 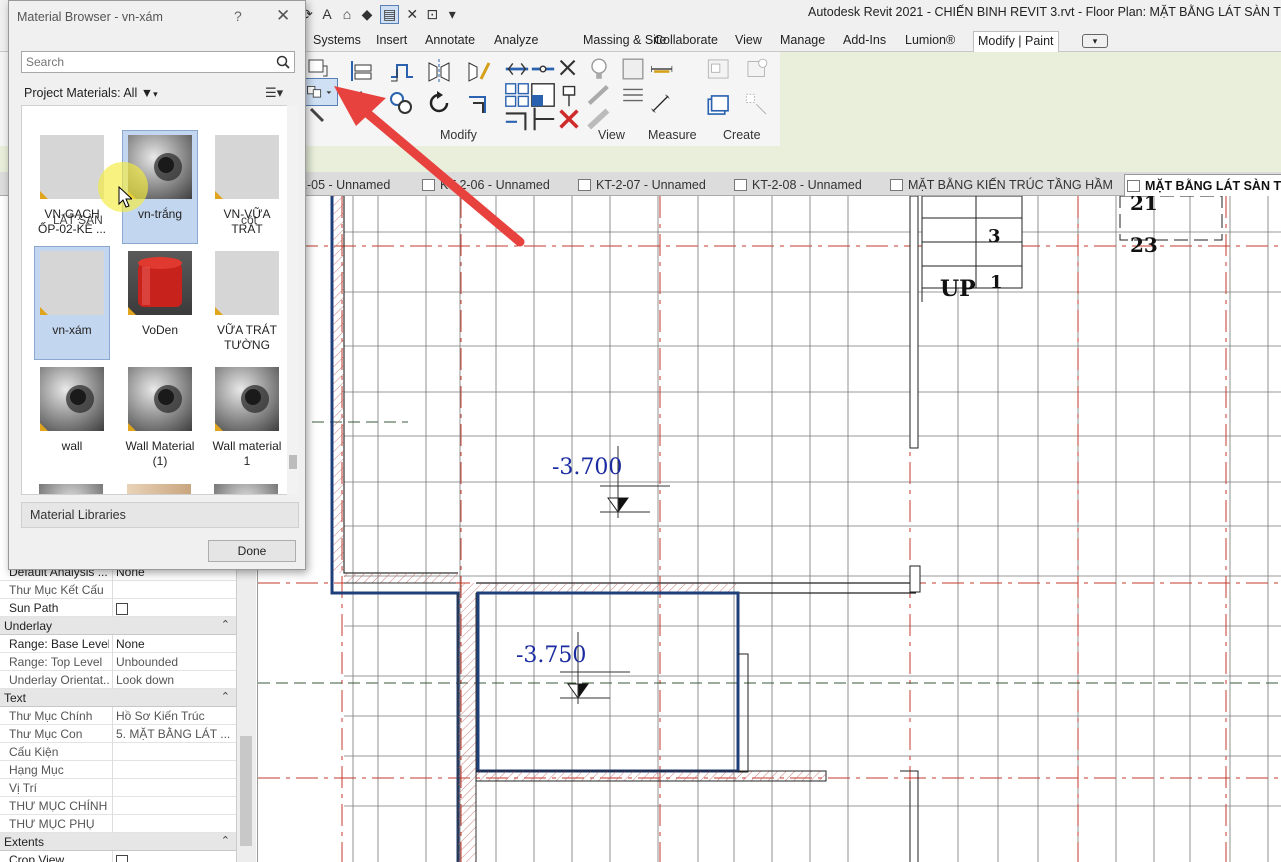 I want to click on property-row: Underlay Orientat... Look down, so click(x=118, y=680).